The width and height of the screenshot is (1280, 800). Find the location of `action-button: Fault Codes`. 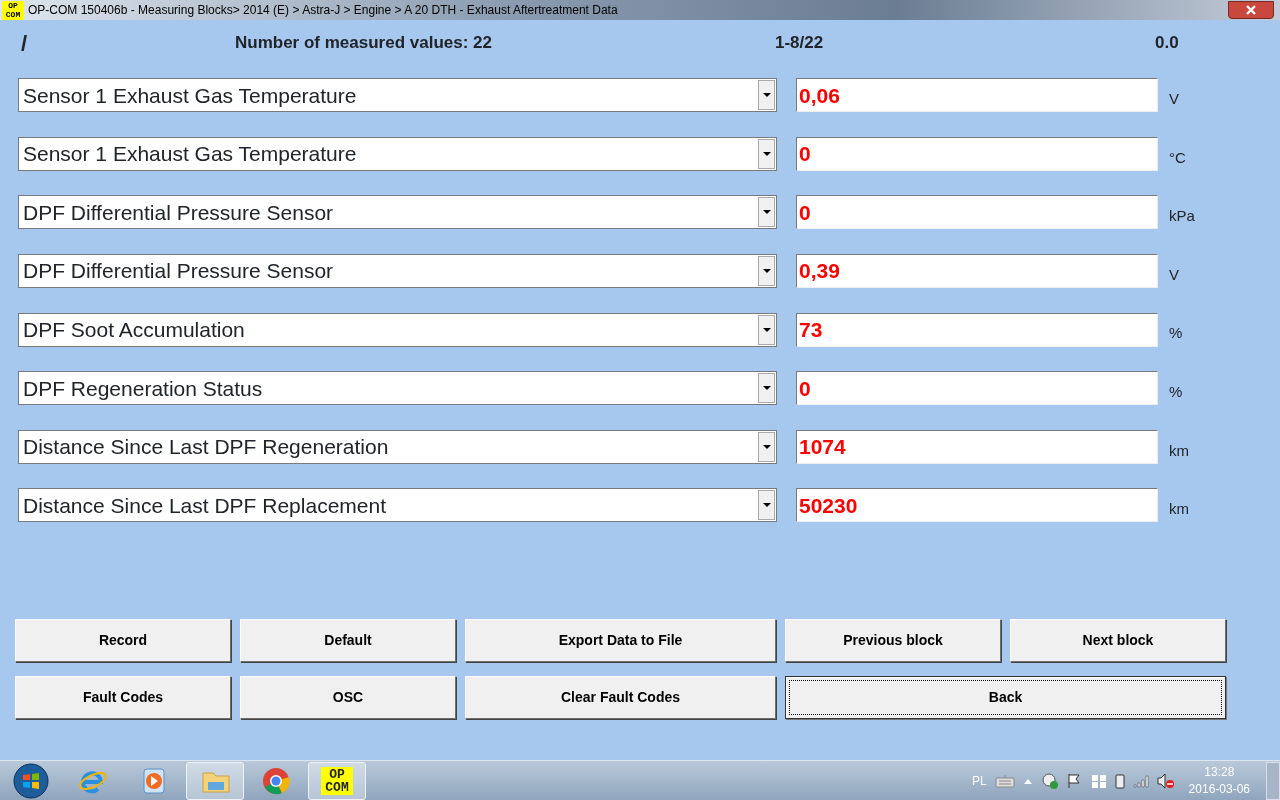

action-button: Fault Codes is located at coordinates (123, 697).